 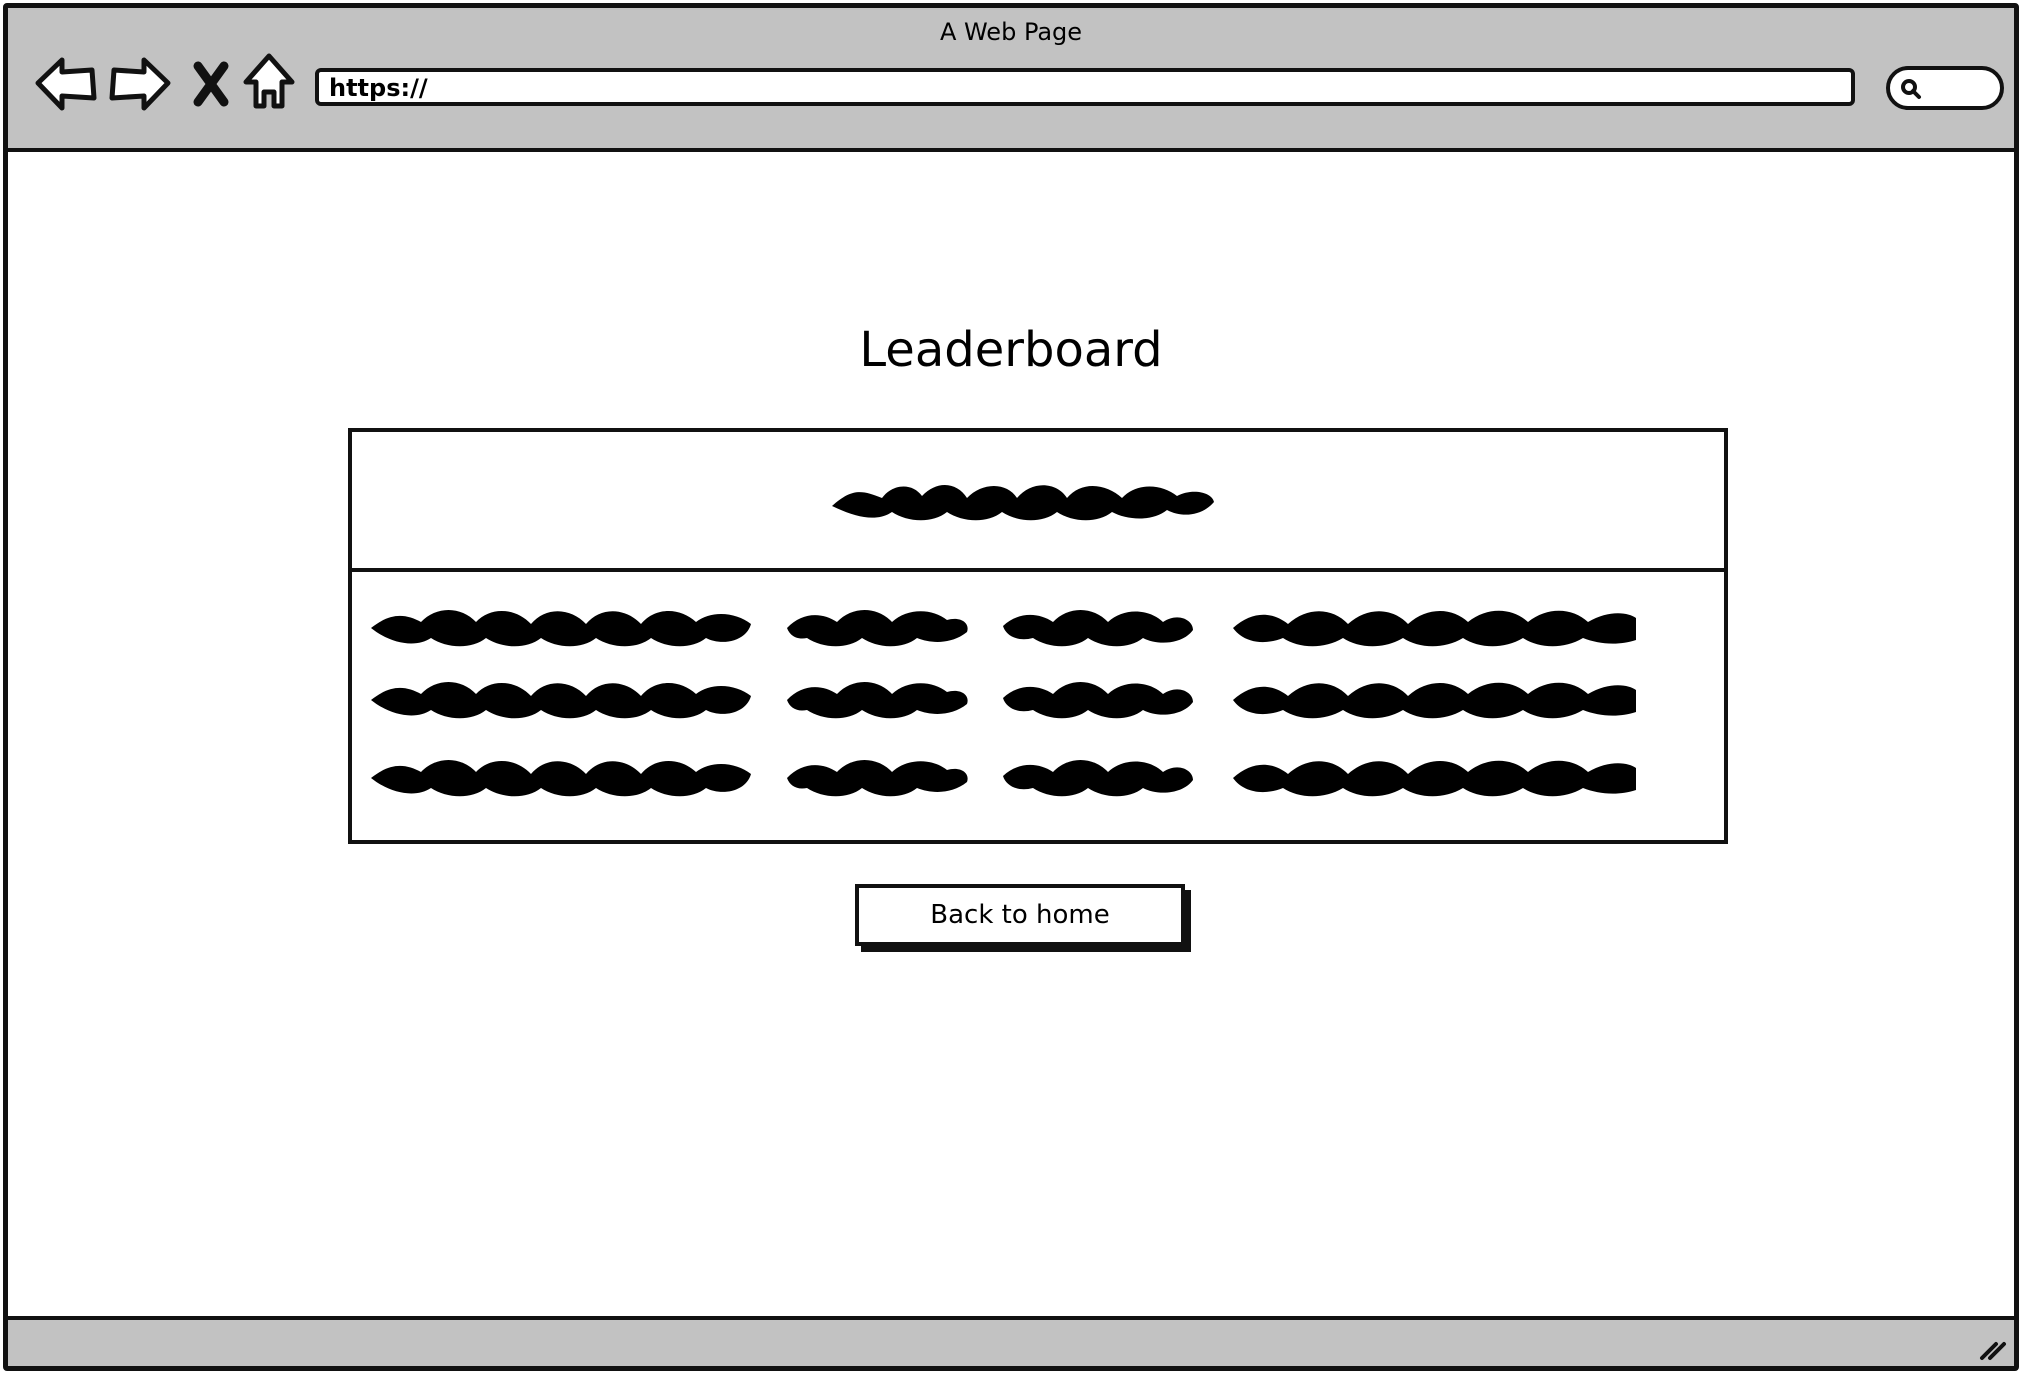 I want to click on search-icon, so click(x=1911, y=89).